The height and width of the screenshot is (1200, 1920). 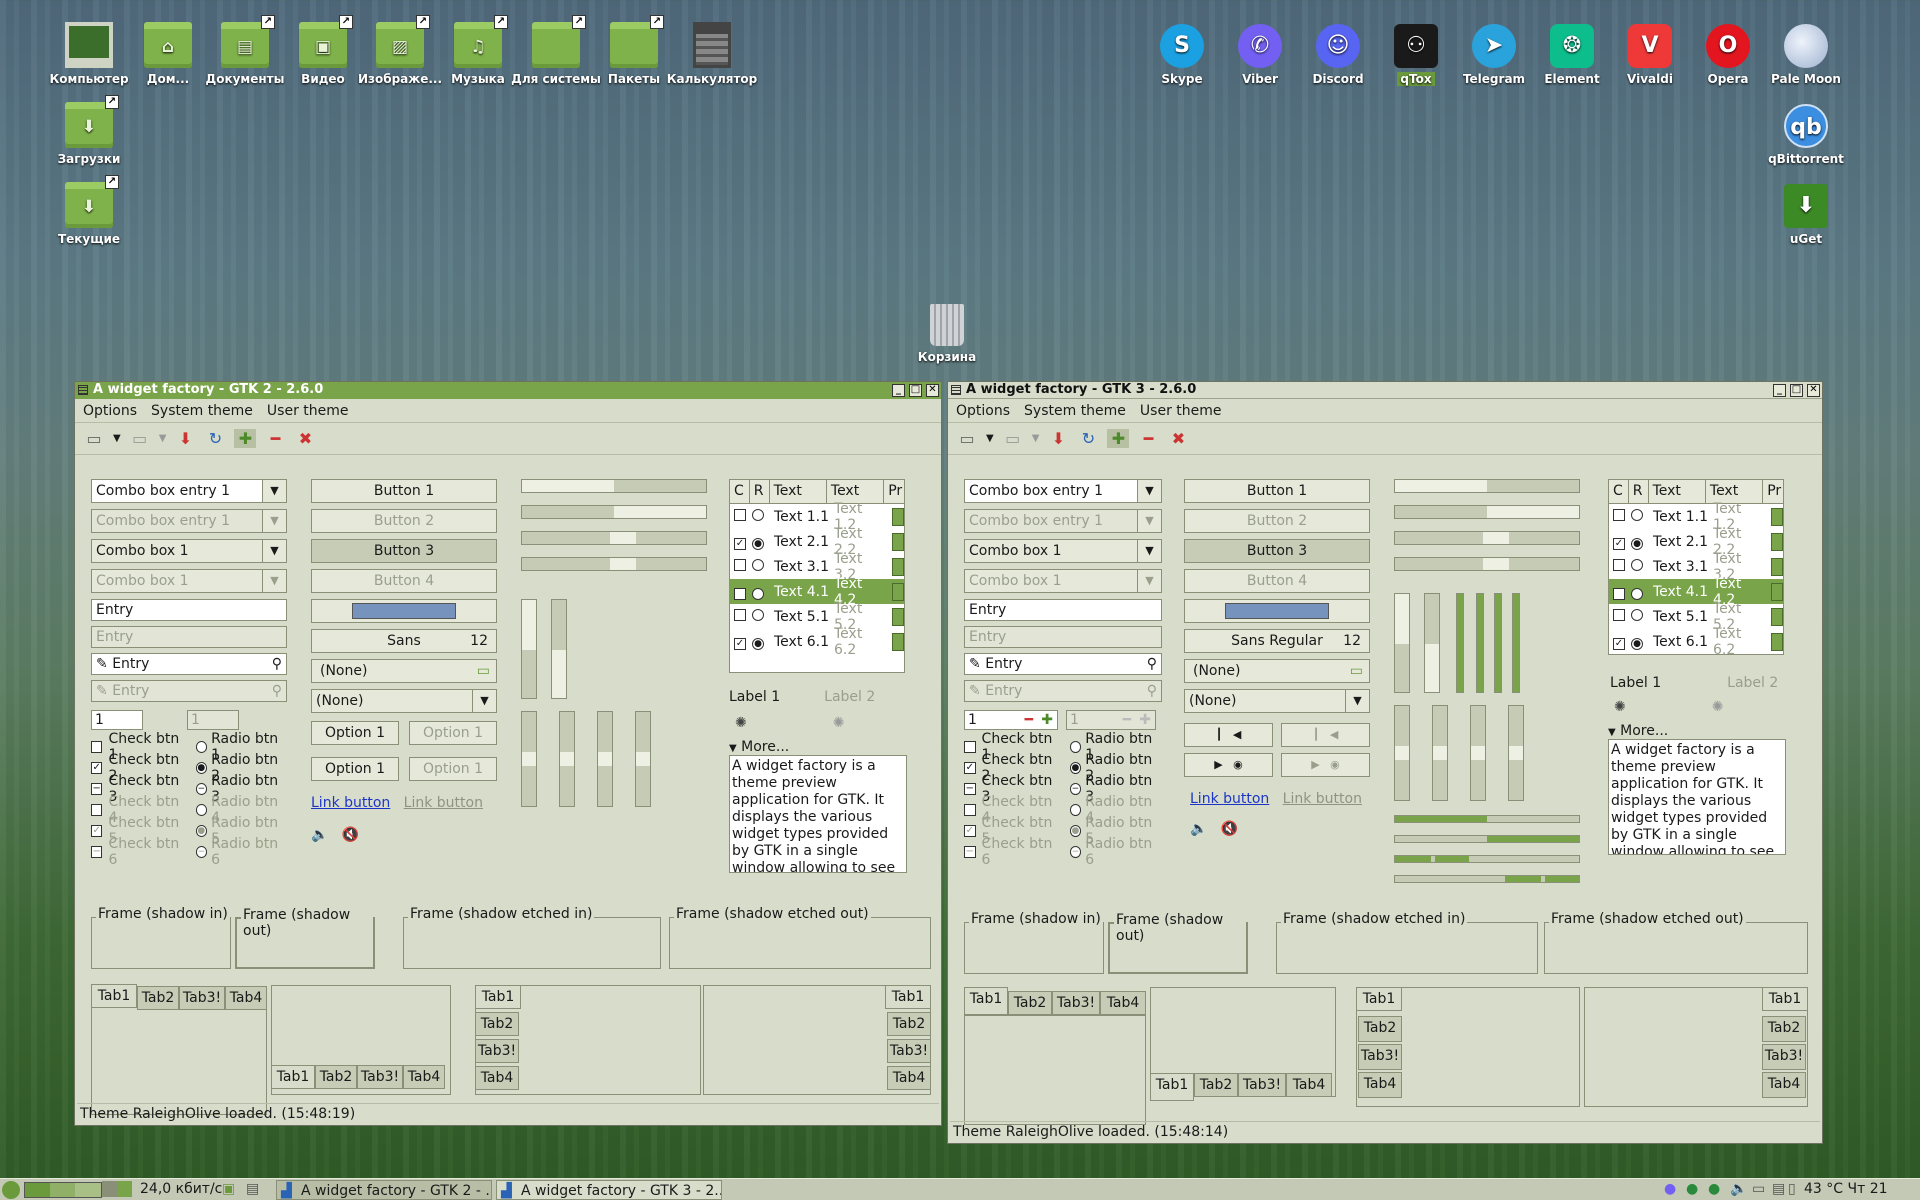 What do you see at coordinates (201, 788) in the screenshot?
I see `radio-button: −` at bounding box center [201, 788].